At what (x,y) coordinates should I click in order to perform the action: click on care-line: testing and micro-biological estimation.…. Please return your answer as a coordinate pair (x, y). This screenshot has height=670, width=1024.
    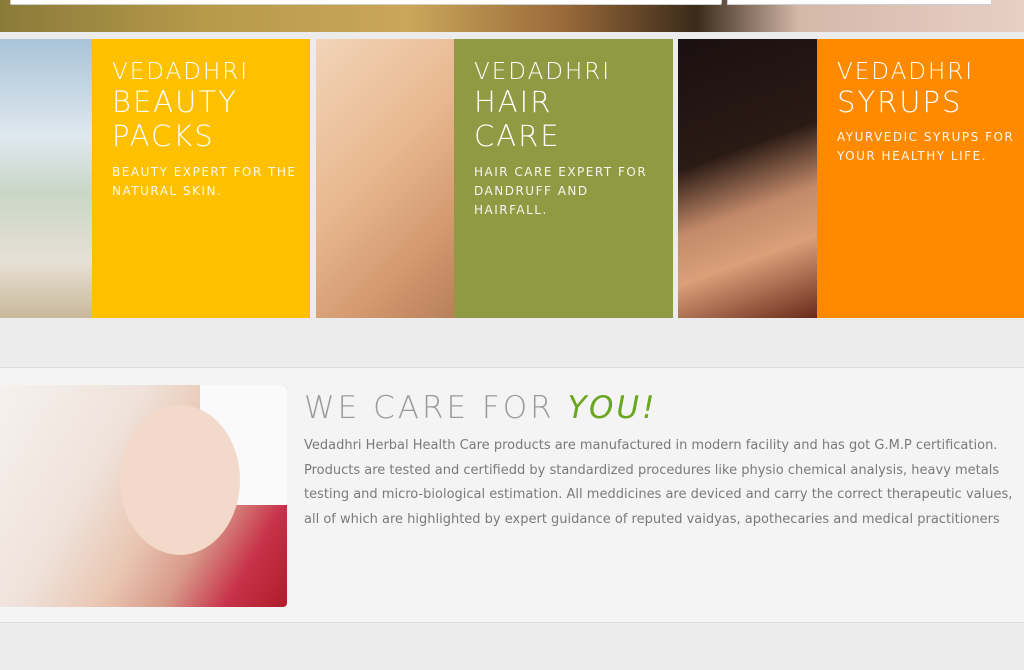
    Looking at the image, I should click on (658, 494).